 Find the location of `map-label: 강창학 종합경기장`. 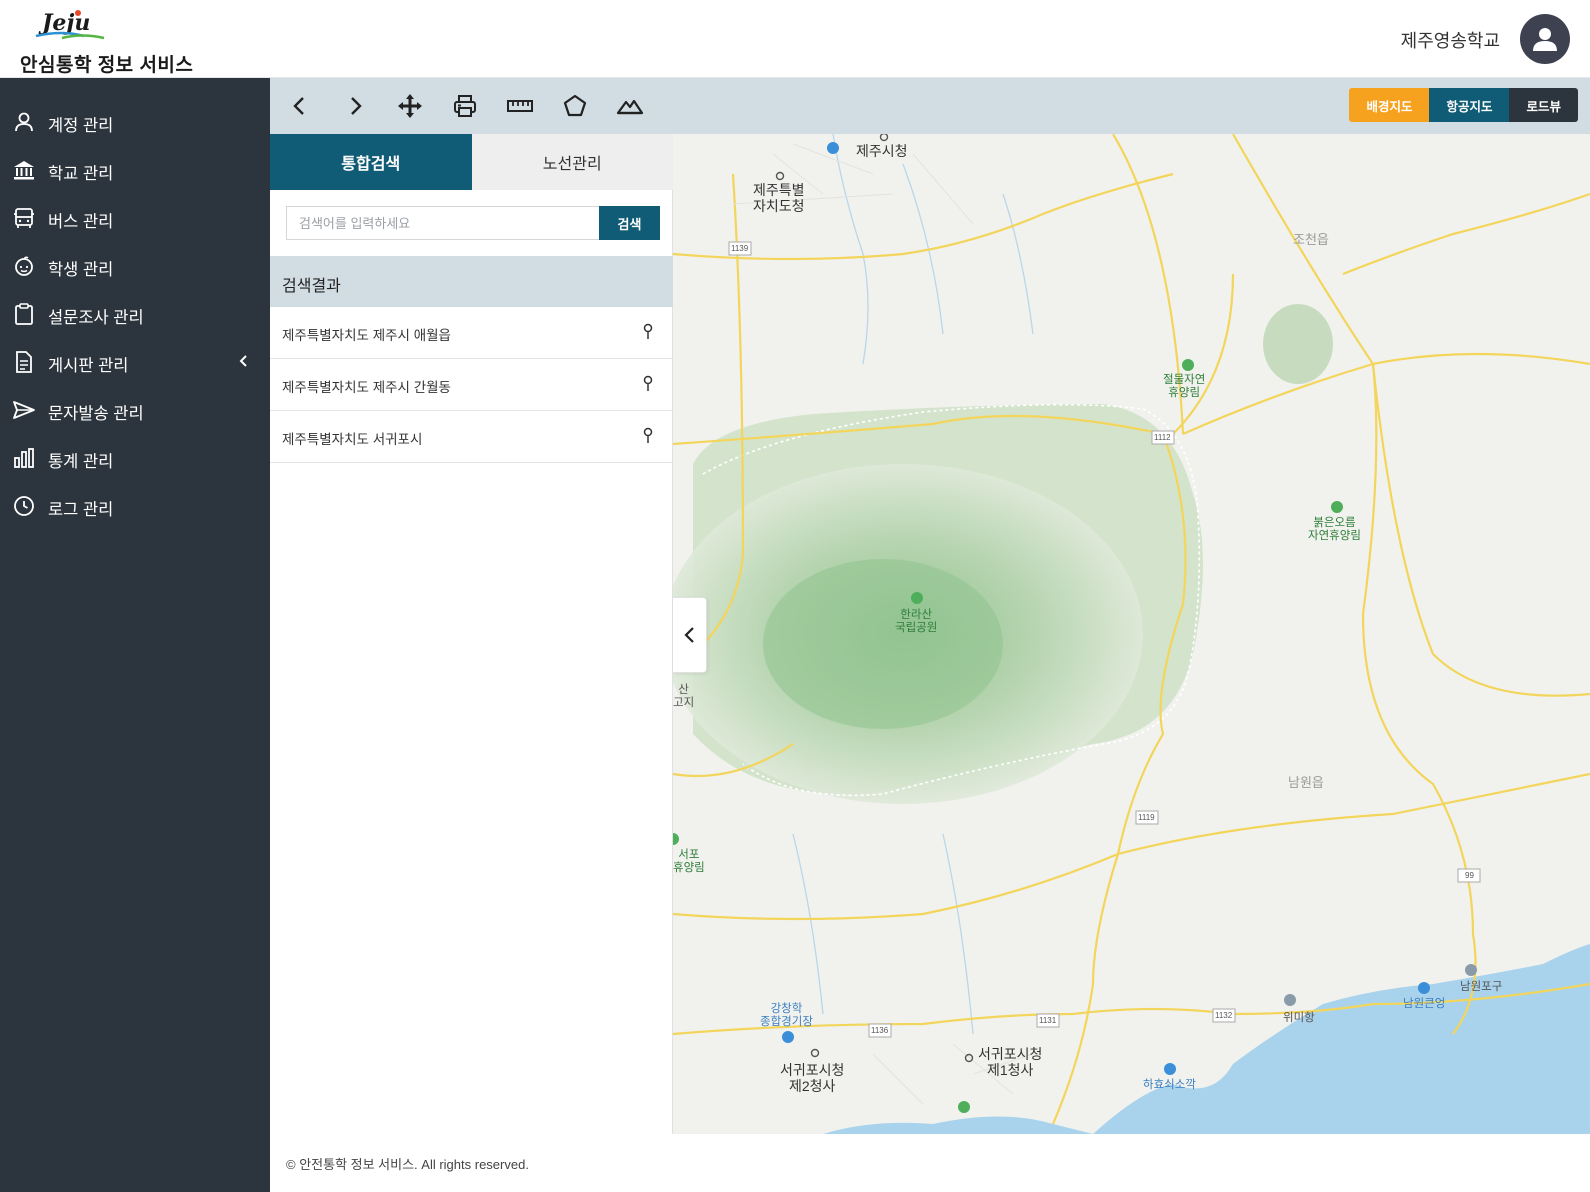

map-label: 강창학 종합경기장 is located at coordinates (786, 1015).